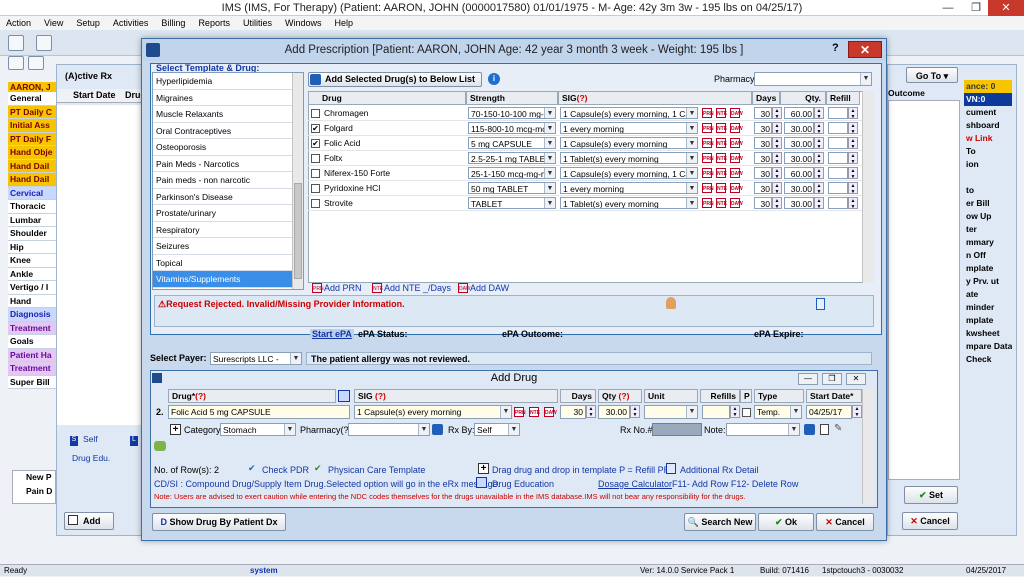  What do you see at coordinates (988, 151) in the screenshot?
I see `right-nav-item: To` at bounding box center [988, 151].